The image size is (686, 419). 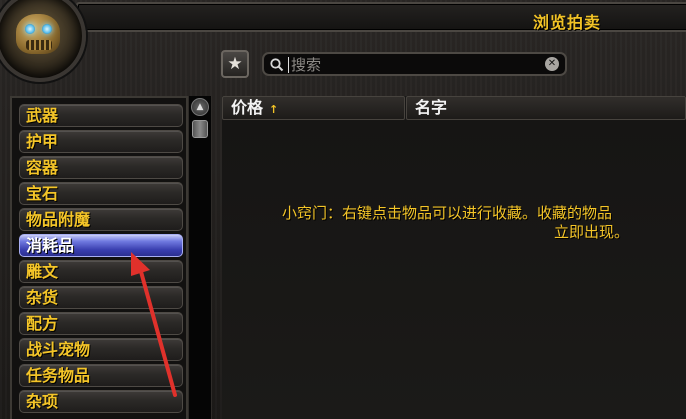 I want to click on tip-line-2: 立即出现。, so click(x=592, y=232).